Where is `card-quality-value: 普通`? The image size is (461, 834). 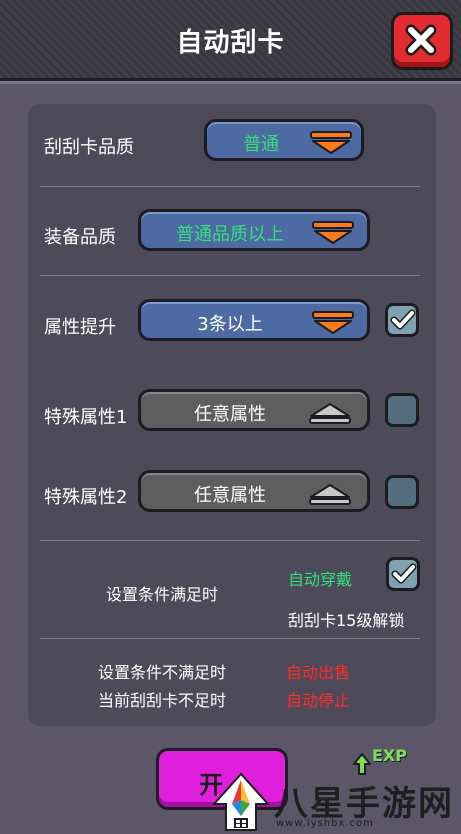 card-quality-value: 普通 is located at coordinates (261, 144).